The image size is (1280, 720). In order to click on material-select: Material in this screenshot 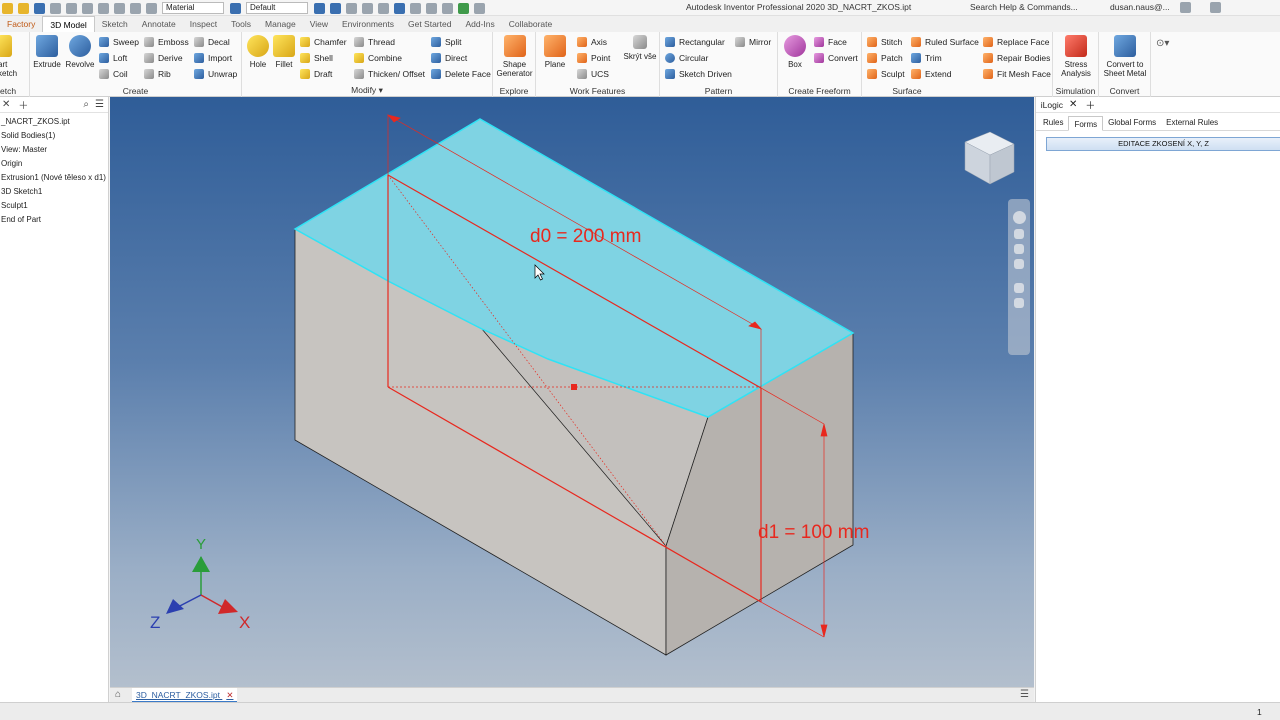, I will do `click(193, 8)`.